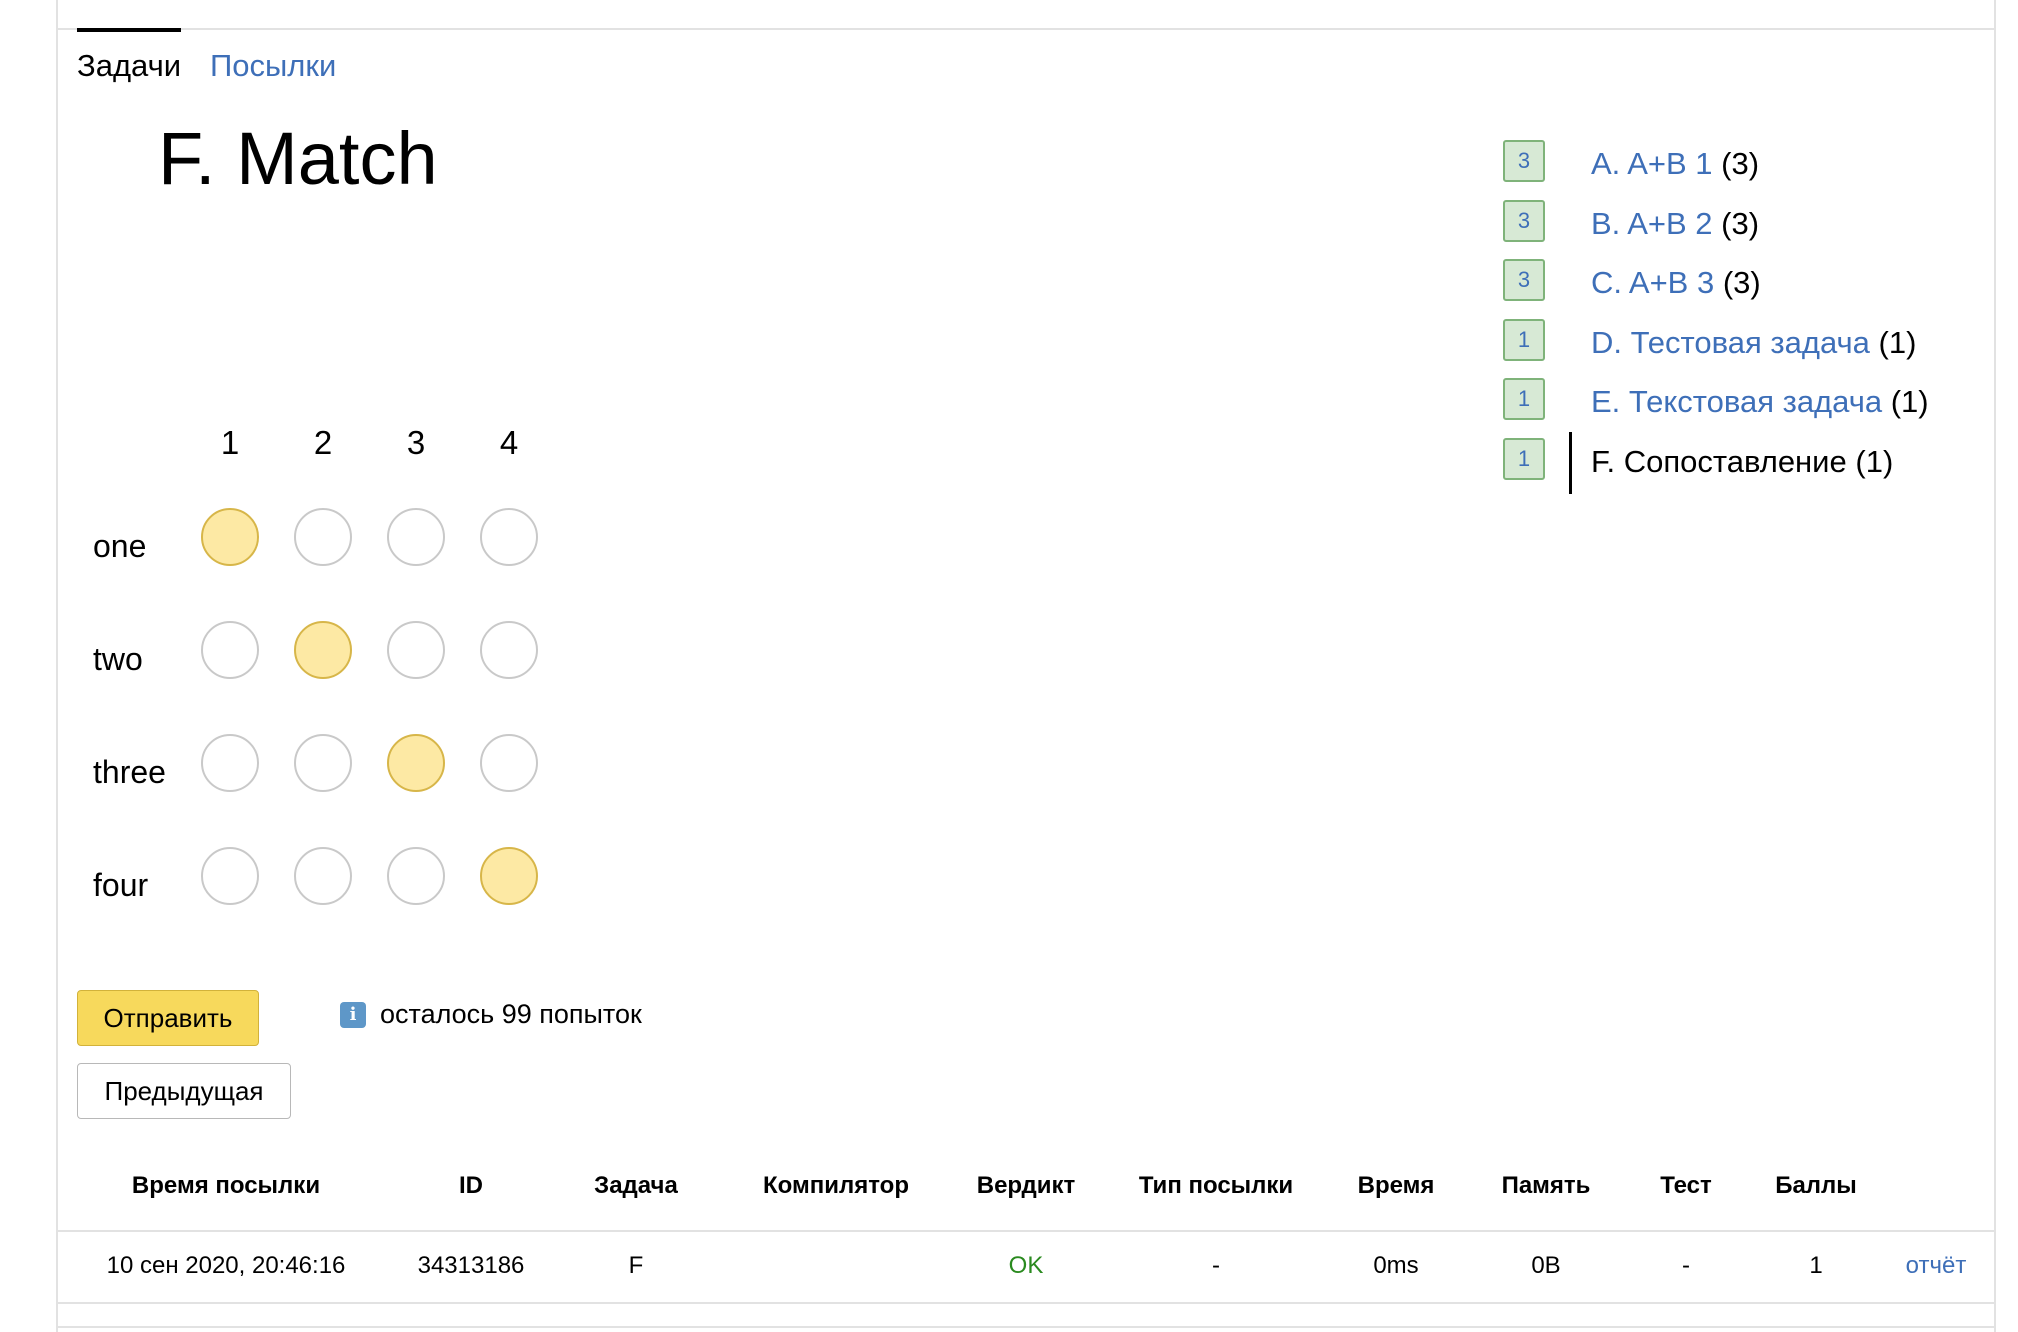 The height and width of the screenshot is (1332, 2018). I want to click on problem-current-name: F. Сопоставление, so click(1719, 461).